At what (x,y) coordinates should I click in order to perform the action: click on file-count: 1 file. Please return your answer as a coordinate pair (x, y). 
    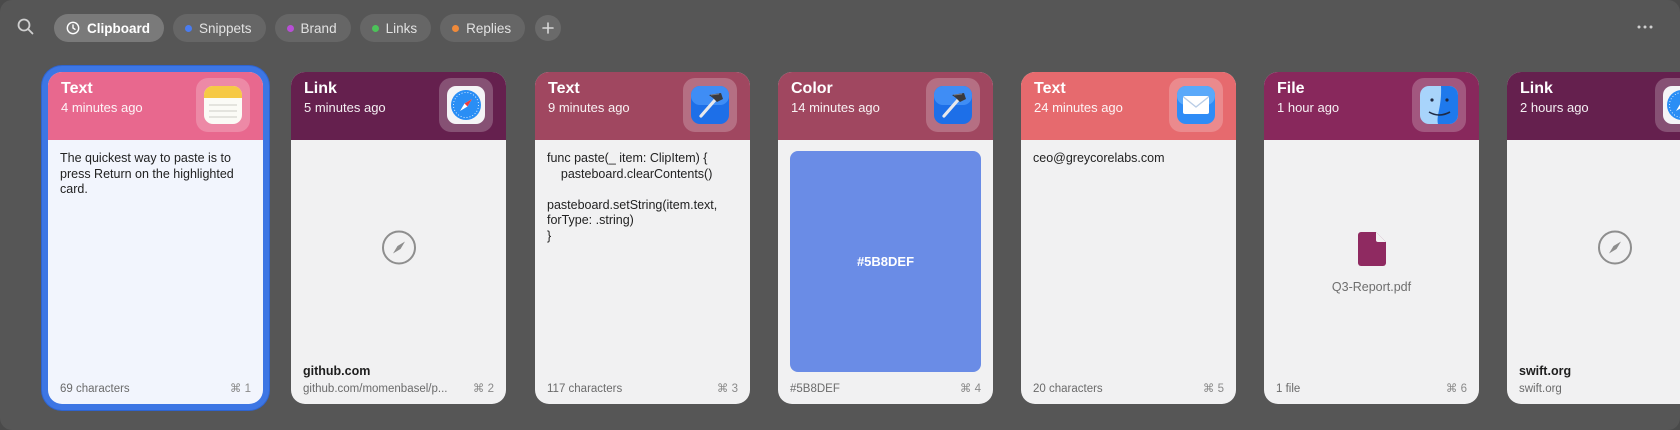
    Looking at the image, I should click on (1288, 389).